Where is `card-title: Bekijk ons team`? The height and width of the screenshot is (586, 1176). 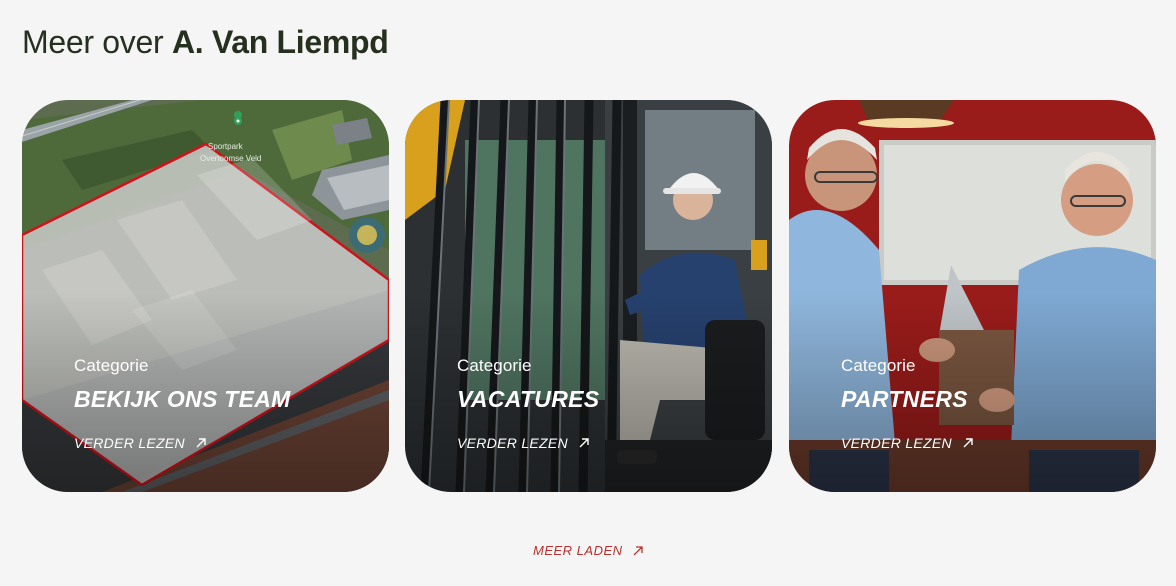
card-title: Bekijk ons team is located at coordinates (182, 399).